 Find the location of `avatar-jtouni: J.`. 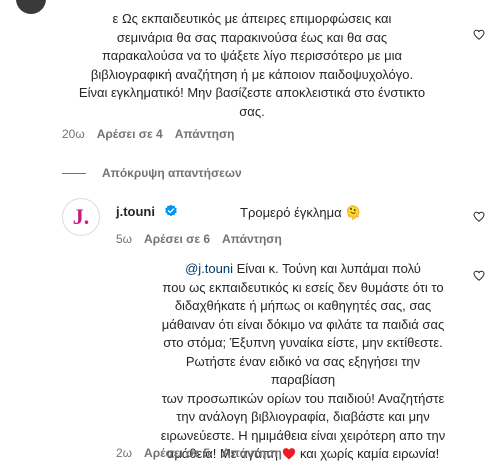

avatar-jtouni: J. is located at coordinates (81, 217).